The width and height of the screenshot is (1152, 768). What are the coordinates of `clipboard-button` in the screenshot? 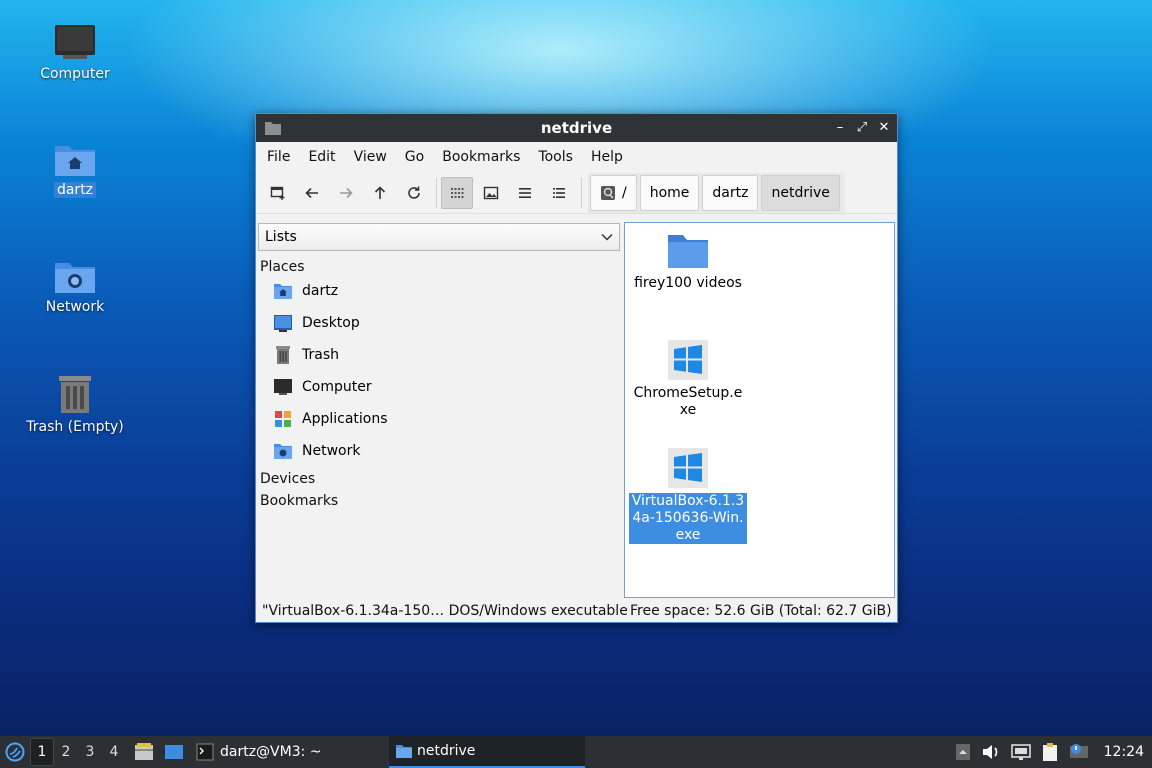 It's located at (1050, 752).